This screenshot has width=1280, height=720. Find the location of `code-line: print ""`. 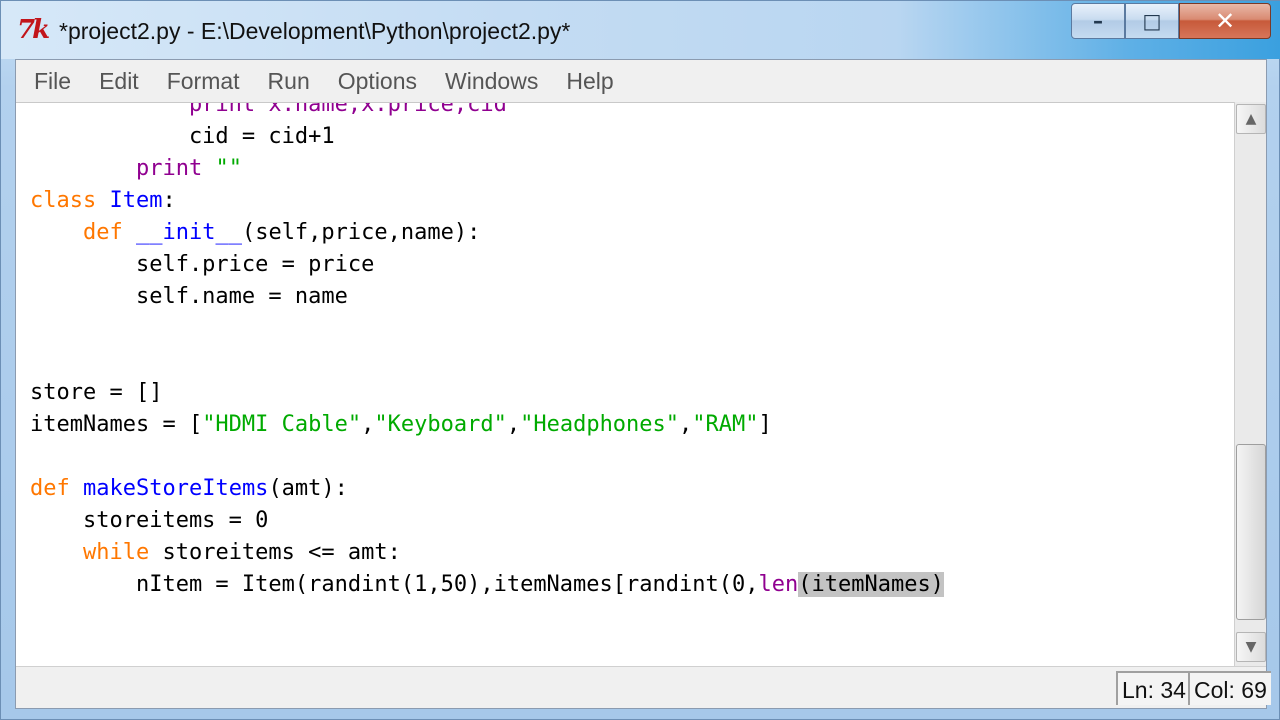

code-line: print "" is located at coordinates (188, 168).